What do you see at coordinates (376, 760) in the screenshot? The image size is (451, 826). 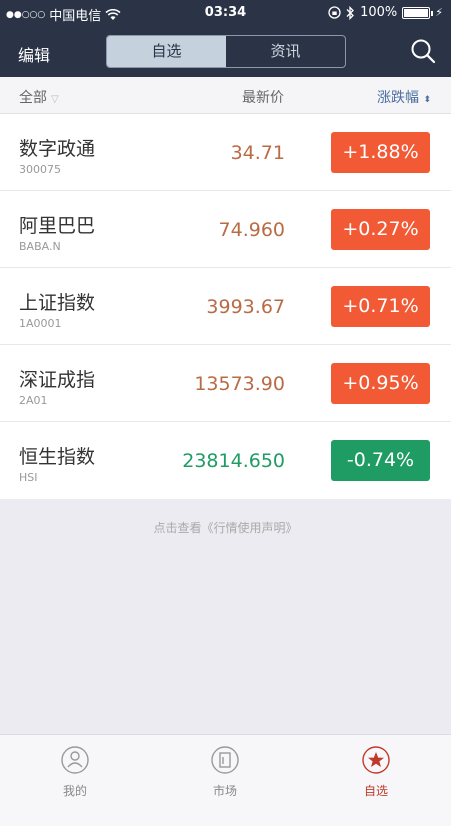 I see `star-icon` at bounding box center [376, 760].